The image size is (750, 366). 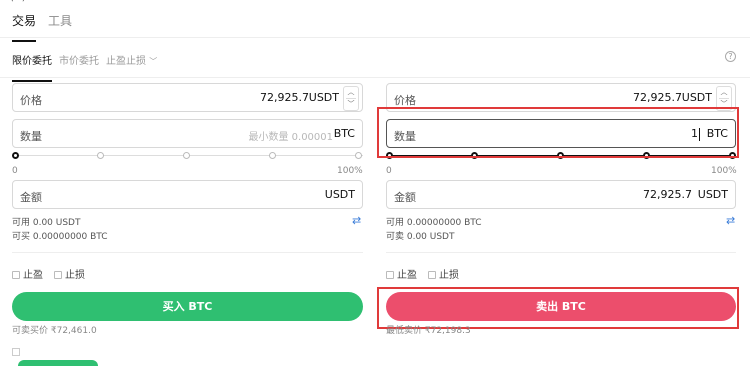 What do you see at coordinates (75, 275) in the screenshot?
I see `buy-stop-loss-label: 止损` at bounding box center [75, 275].